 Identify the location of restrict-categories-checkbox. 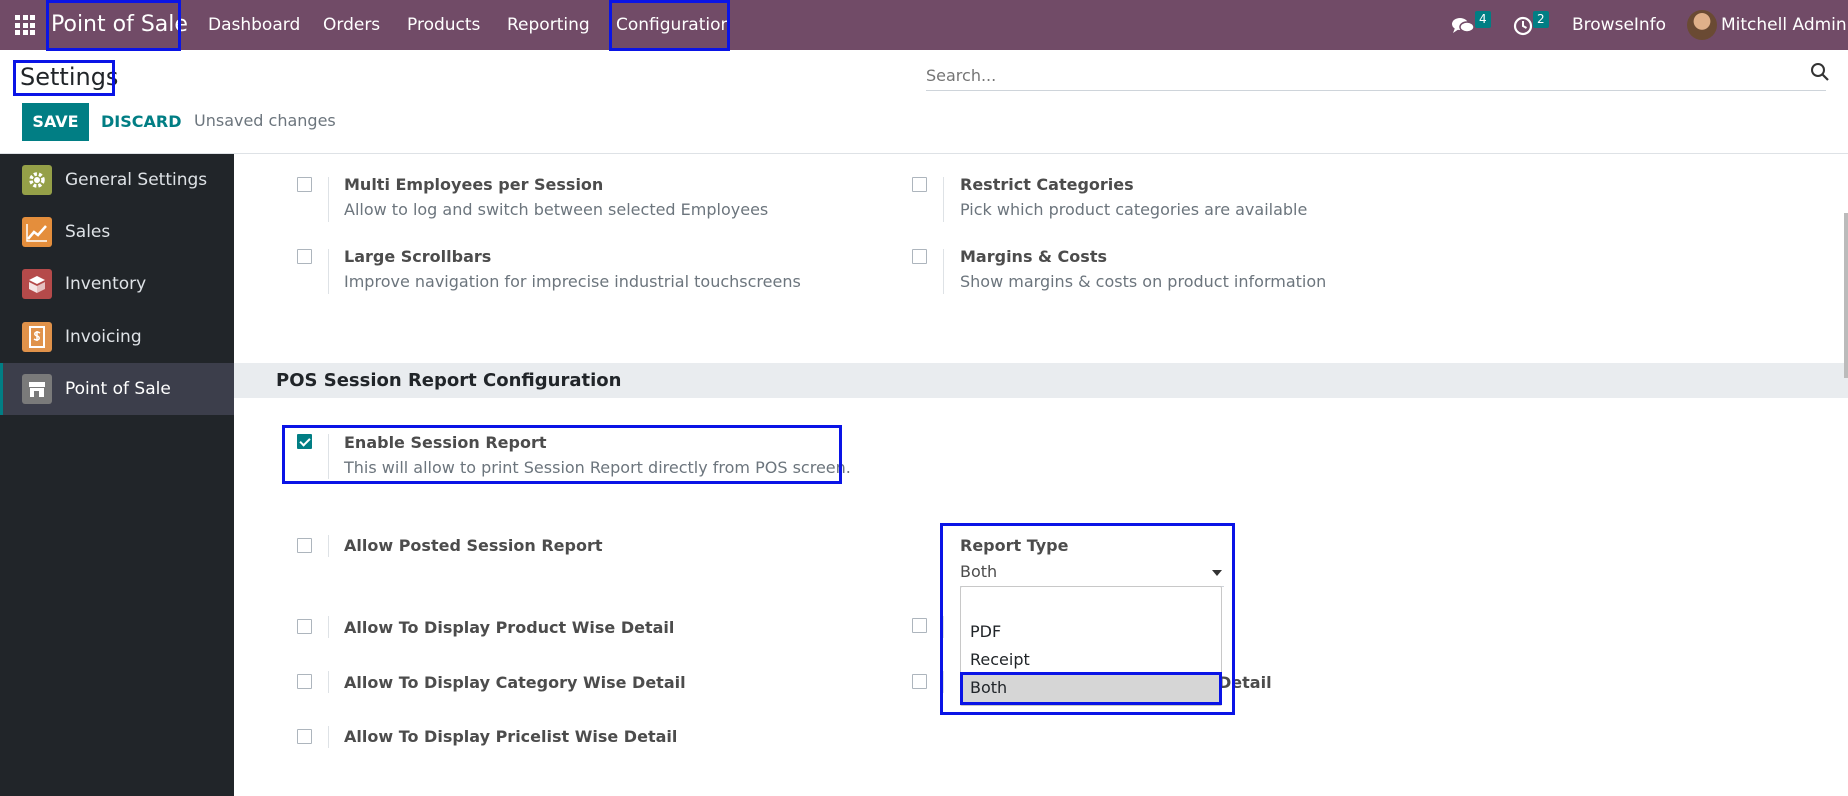
(919, 184).